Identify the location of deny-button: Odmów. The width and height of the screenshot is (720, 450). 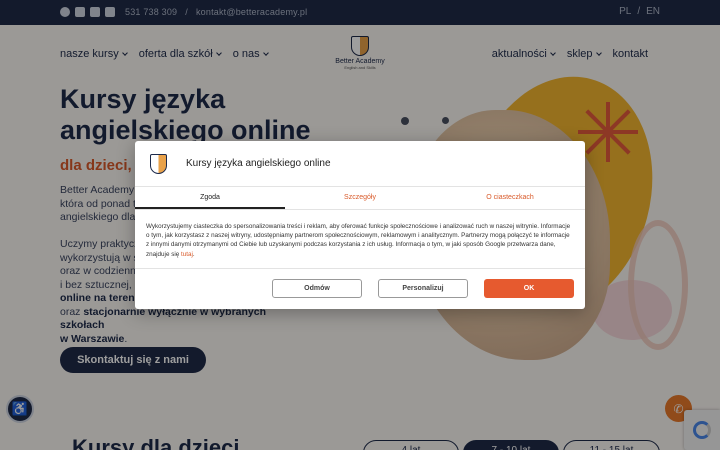
(317, 288).